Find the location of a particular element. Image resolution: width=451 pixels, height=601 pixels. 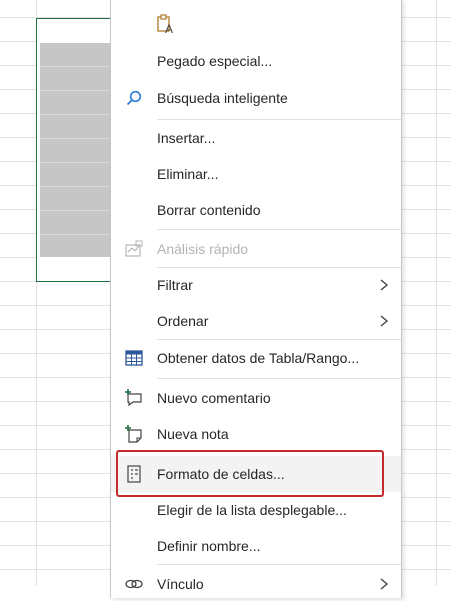

menu-item-label: Filtrar is located at coordinates (175, 285).